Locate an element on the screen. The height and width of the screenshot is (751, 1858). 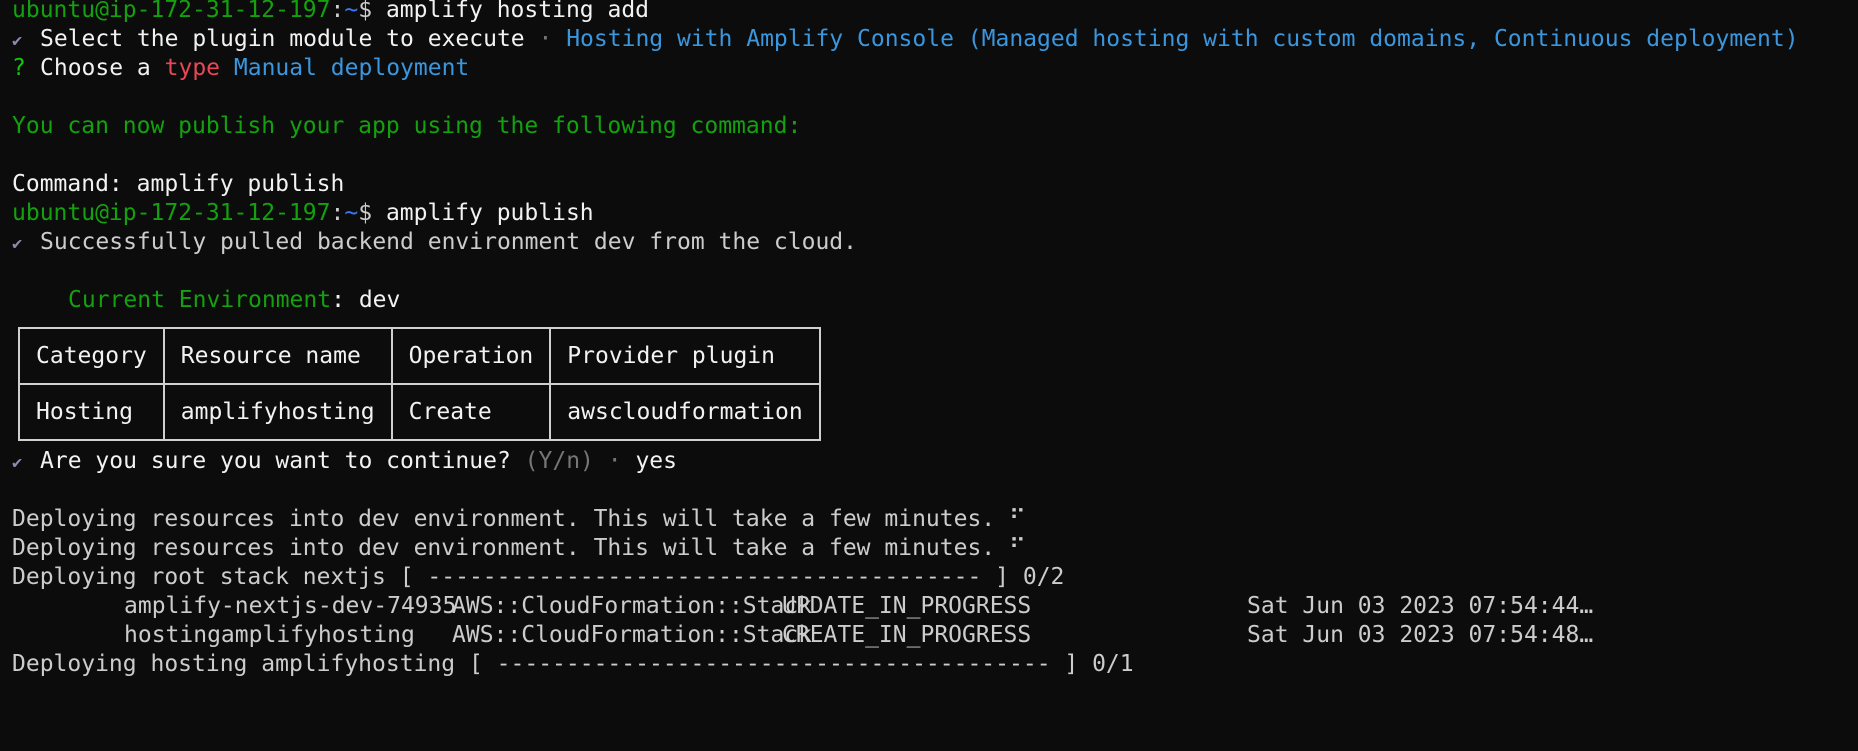
current-env-label: Current Environment is located at coordinates (200, 300).